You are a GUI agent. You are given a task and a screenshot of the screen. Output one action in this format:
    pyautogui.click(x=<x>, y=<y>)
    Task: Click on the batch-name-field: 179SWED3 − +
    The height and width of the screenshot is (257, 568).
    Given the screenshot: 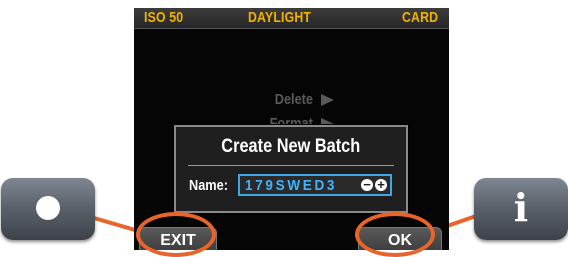 What is the action you would take?
    pyautogui.click(x=315, y=185)
    